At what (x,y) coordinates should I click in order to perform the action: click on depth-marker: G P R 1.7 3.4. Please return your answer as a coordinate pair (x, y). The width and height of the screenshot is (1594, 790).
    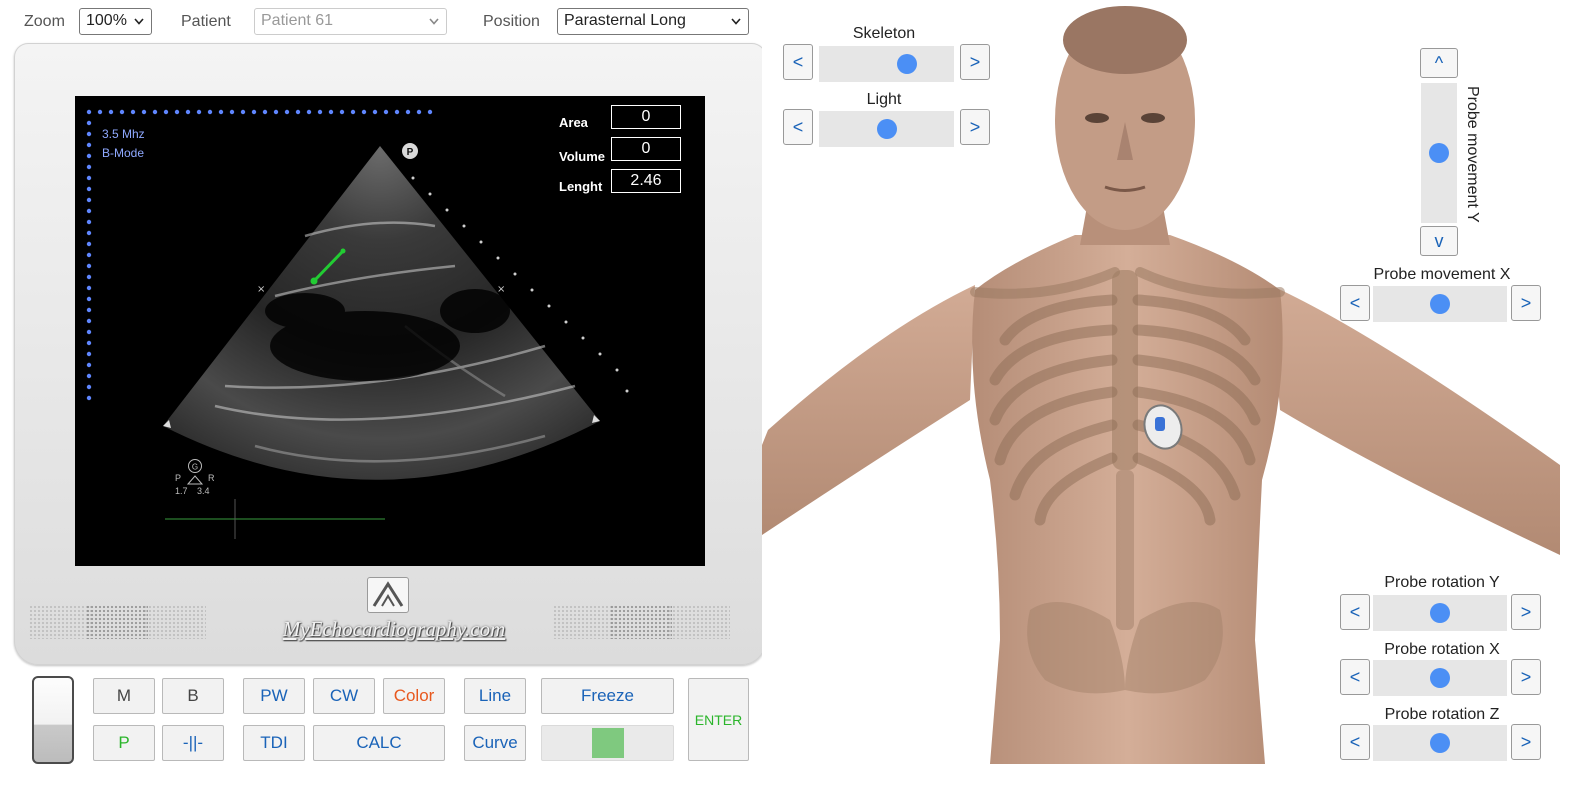
    Looking at the image, I should click on (195, 477).